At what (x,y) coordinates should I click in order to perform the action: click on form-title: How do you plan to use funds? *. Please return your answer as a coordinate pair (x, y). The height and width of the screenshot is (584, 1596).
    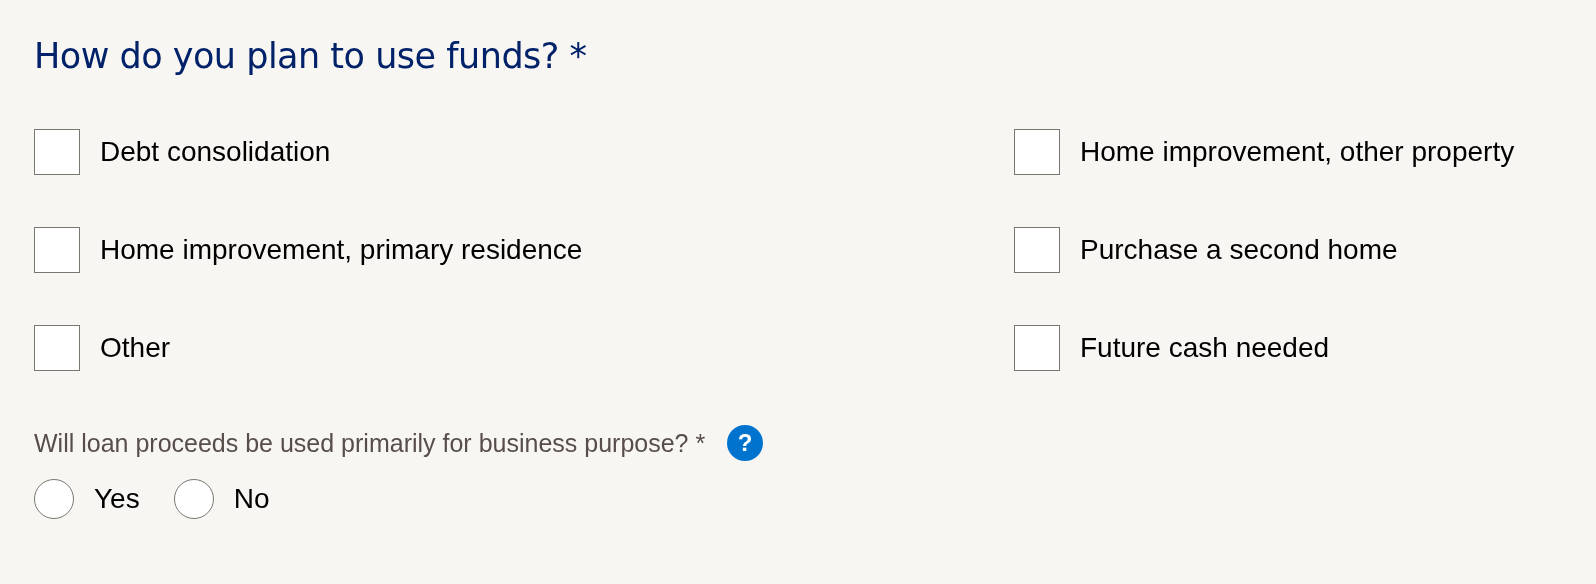
    Looking at the image, I should click on (311, 56).